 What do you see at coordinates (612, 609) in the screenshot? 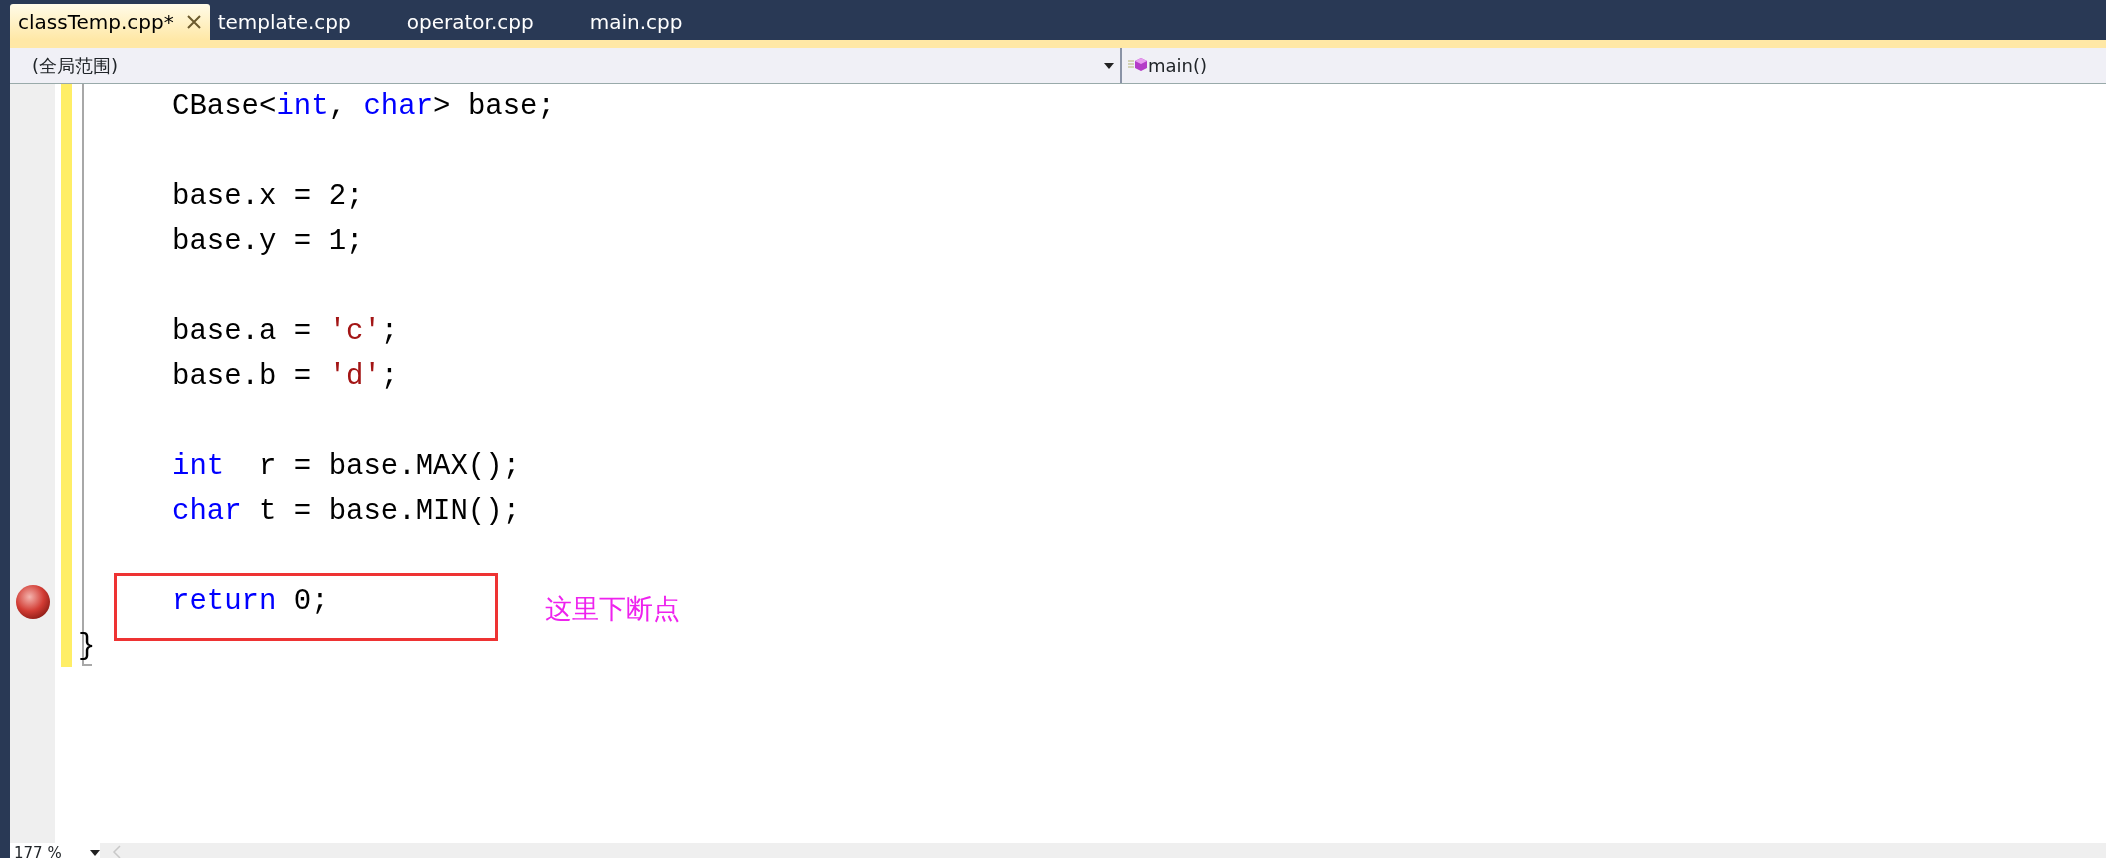
I see `annotation-text: 这里下断点` at bounding box center [612, 609].